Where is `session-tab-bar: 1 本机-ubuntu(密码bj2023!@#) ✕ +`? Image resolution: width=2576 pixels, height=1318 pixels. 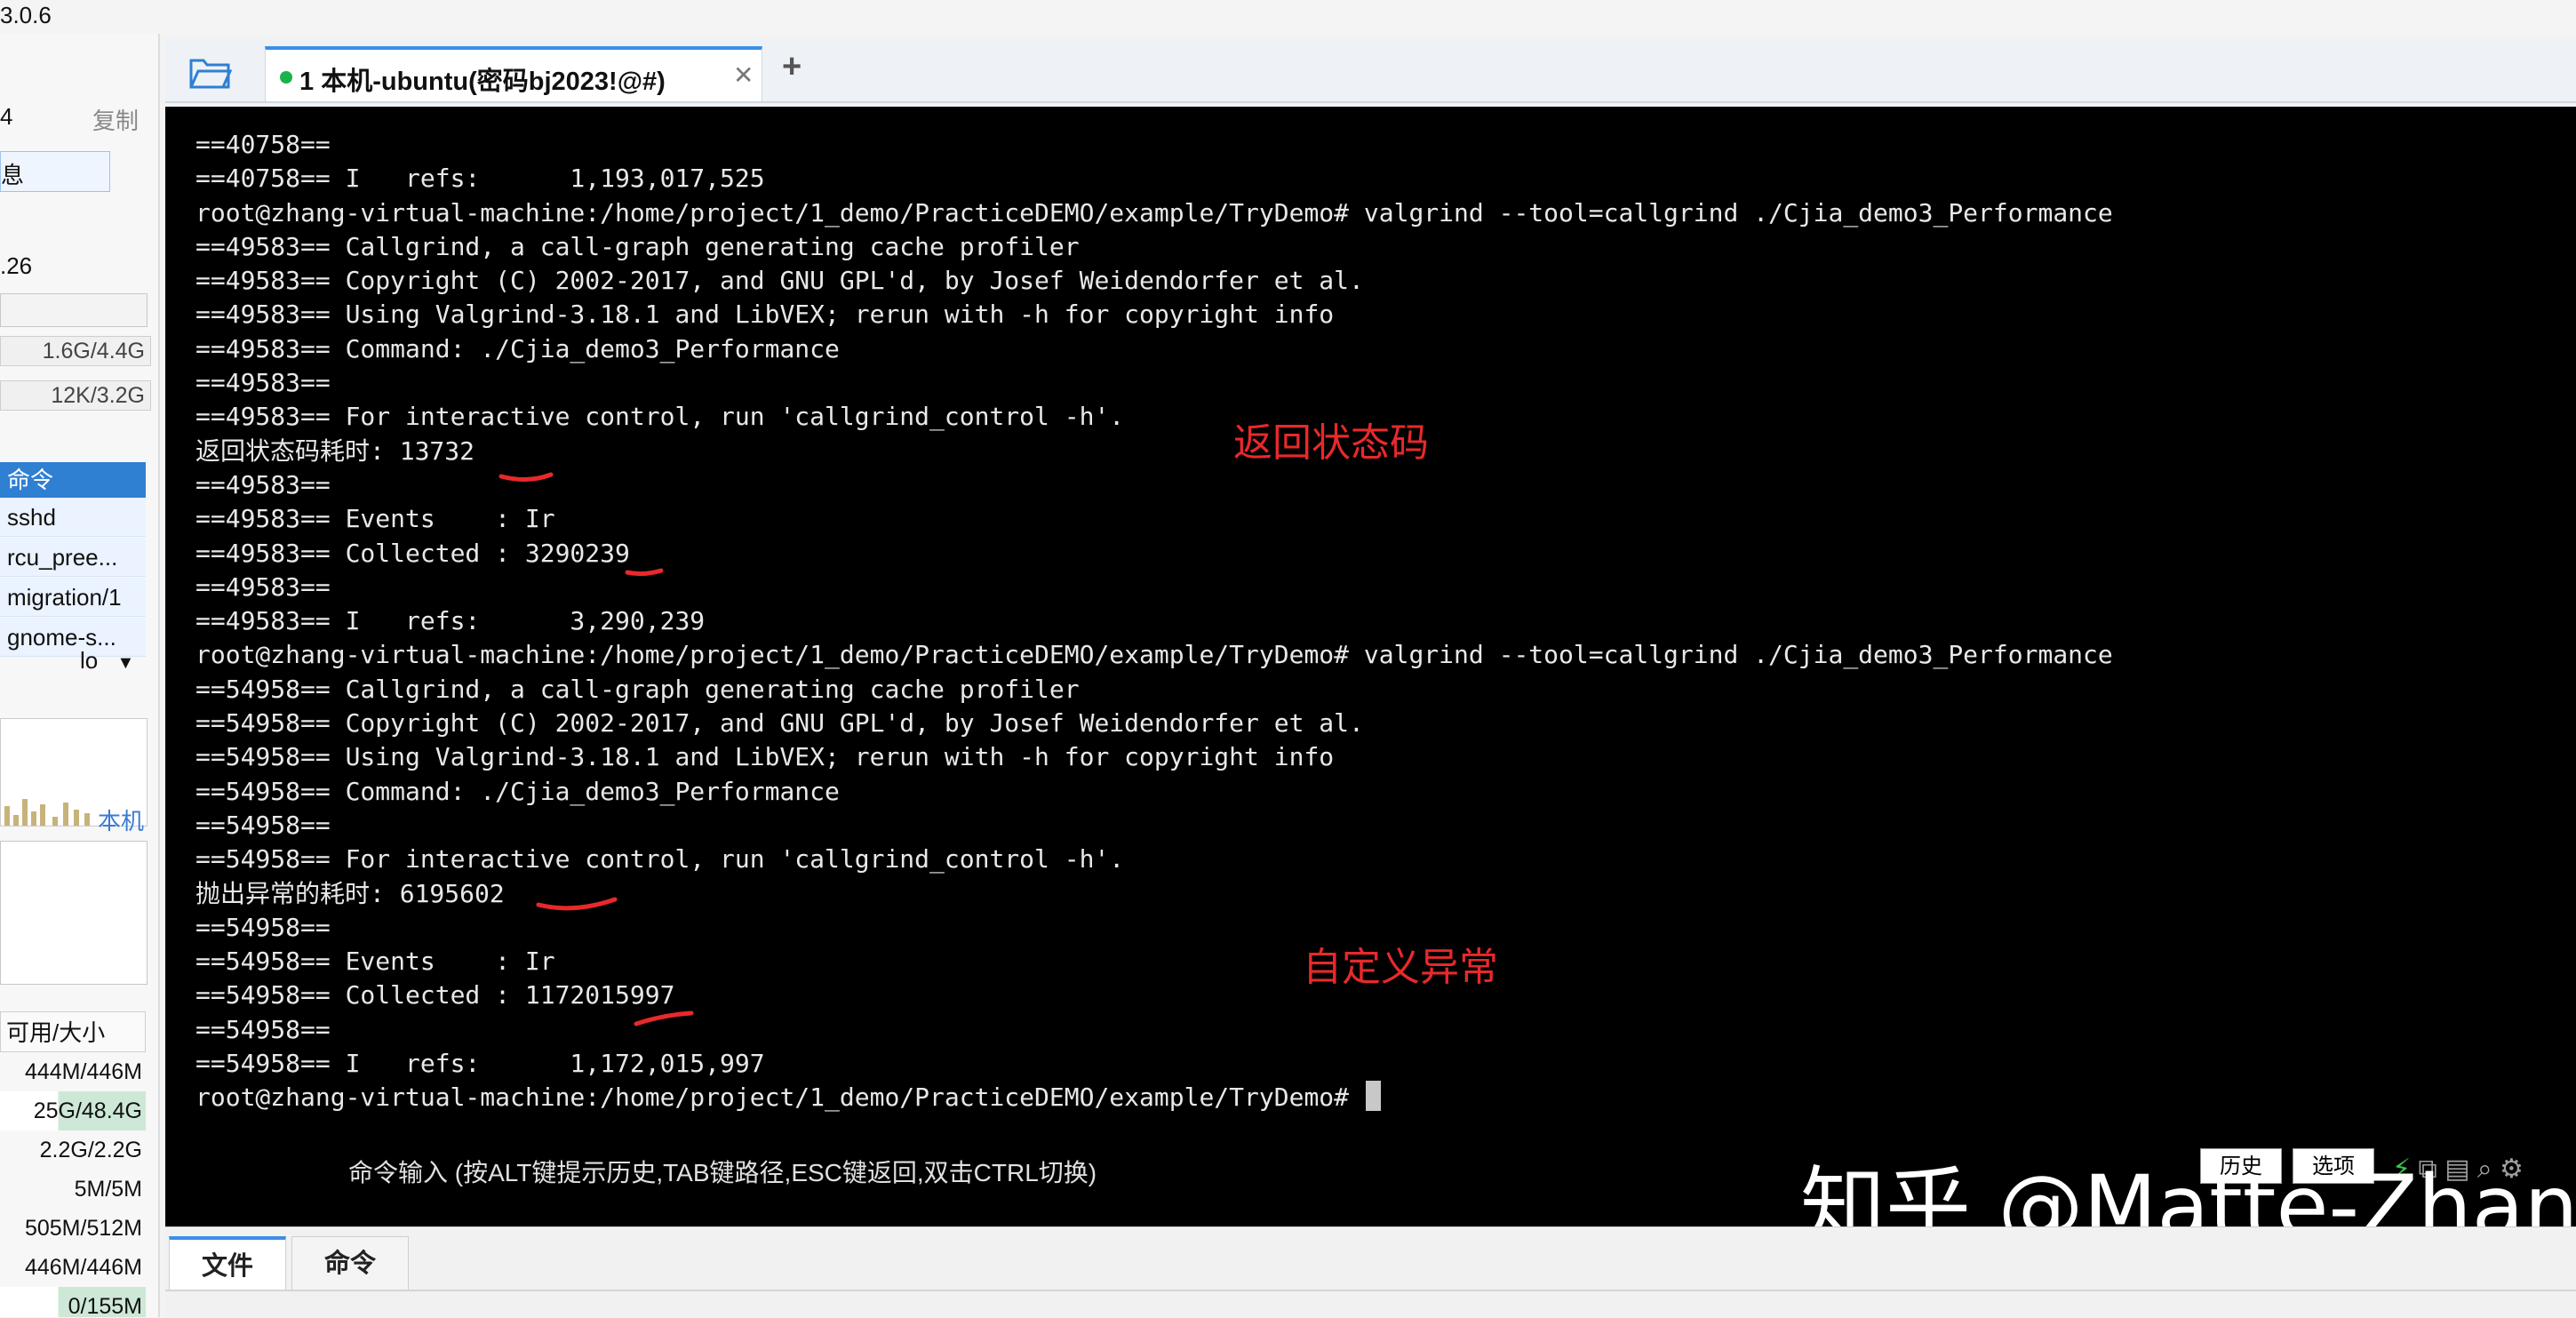
session-tab-bar: 1 本机-ubuntu(密码bj2023!@#) ✕ + is located at coordinates (1370, 71).